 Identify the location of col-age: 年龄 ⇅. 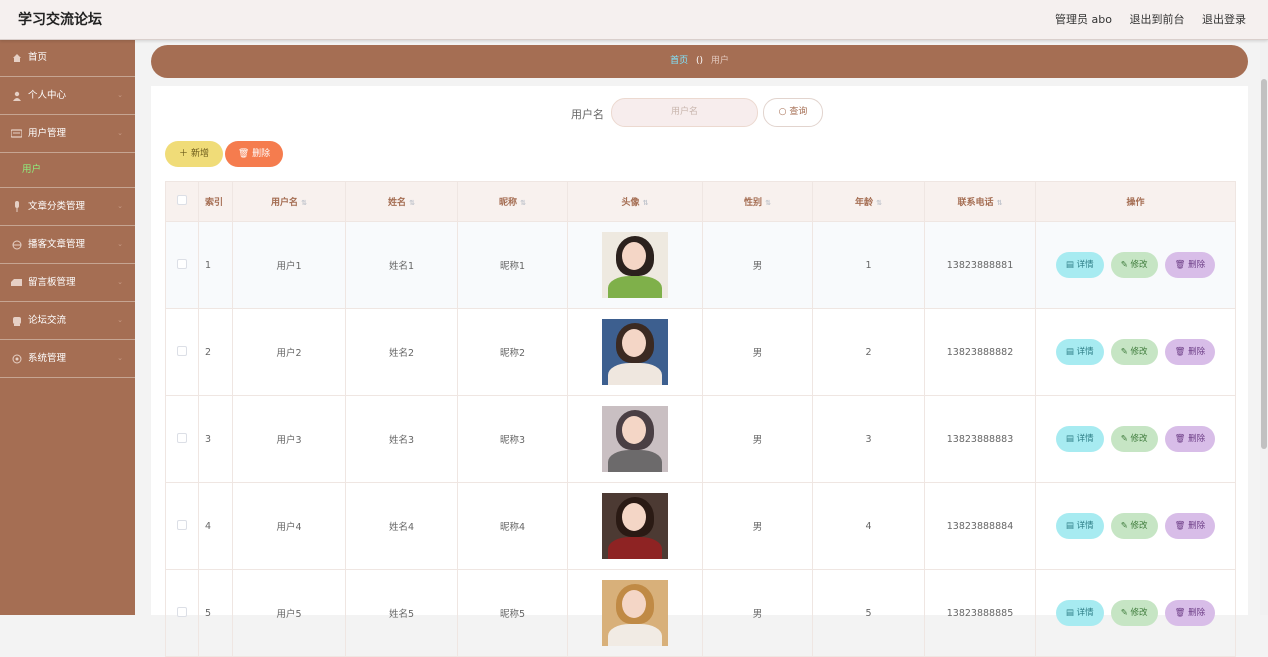
(868, 201).